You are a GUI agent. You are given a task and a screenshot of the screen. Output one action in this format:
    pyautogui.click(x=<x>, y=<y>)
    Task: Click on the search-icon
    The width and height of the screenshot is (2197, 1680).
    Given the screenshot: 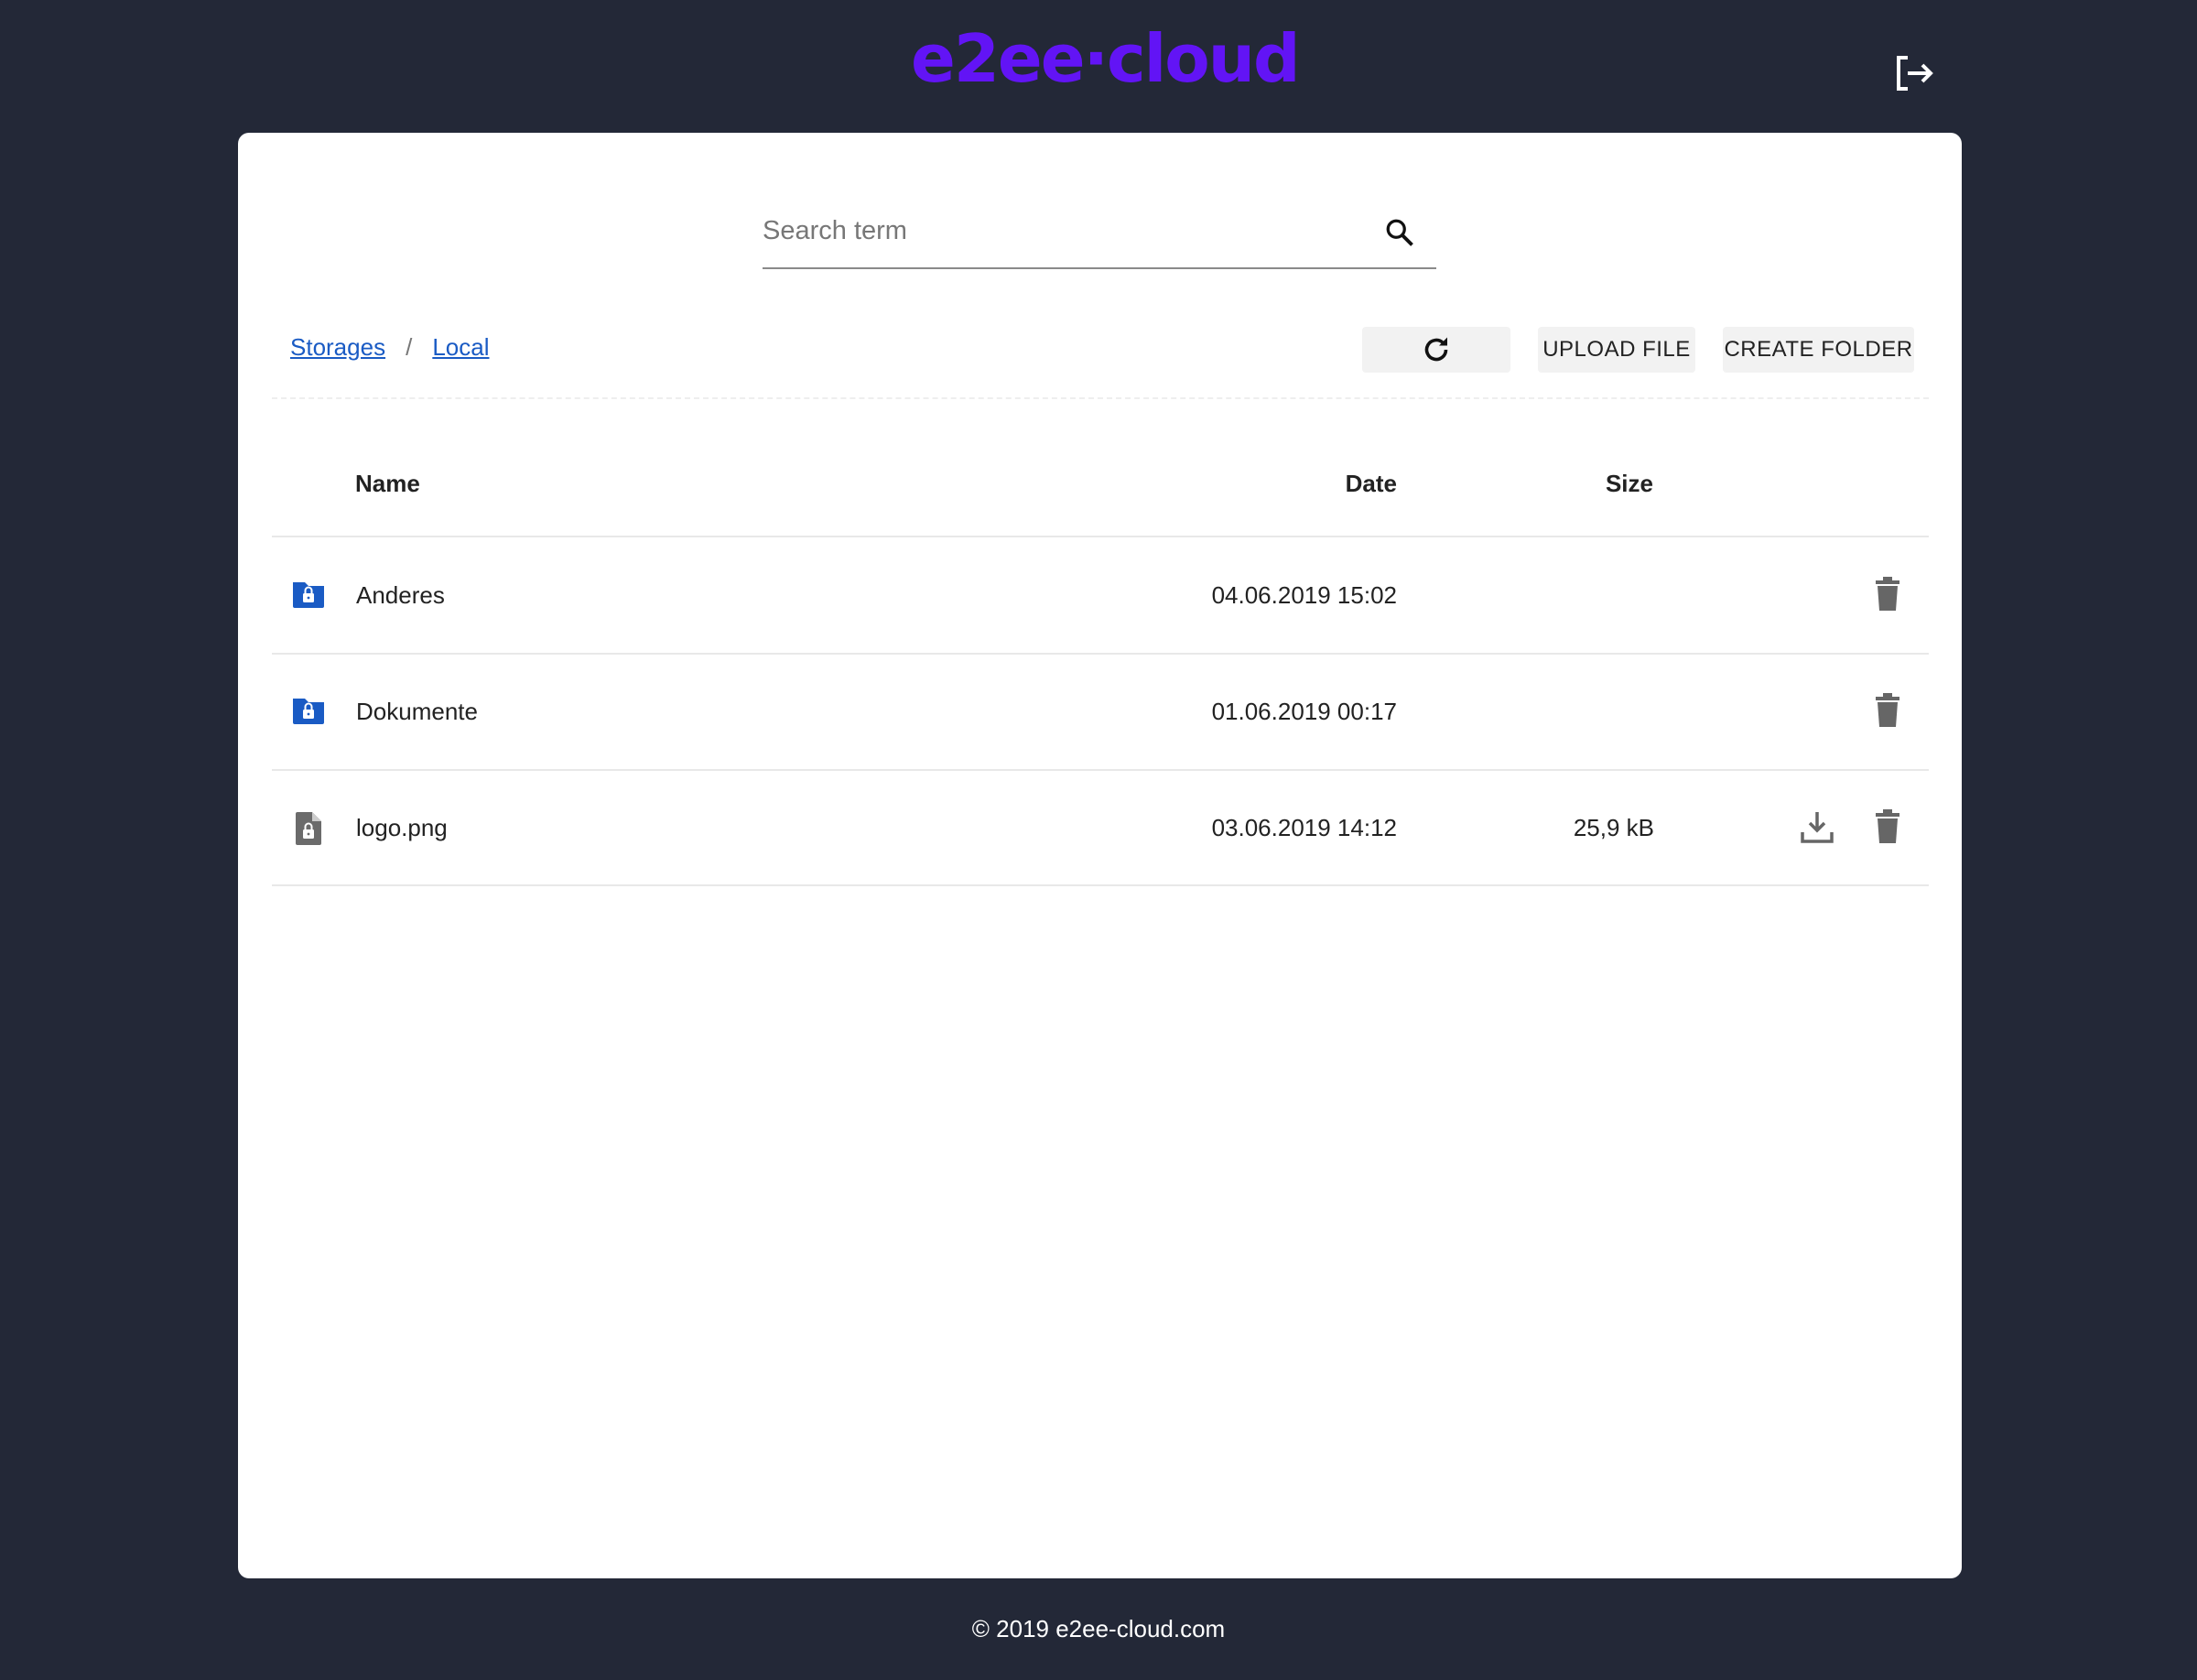 What is the action you would take?
    pyautogui.click(x=1399, y=232)
    